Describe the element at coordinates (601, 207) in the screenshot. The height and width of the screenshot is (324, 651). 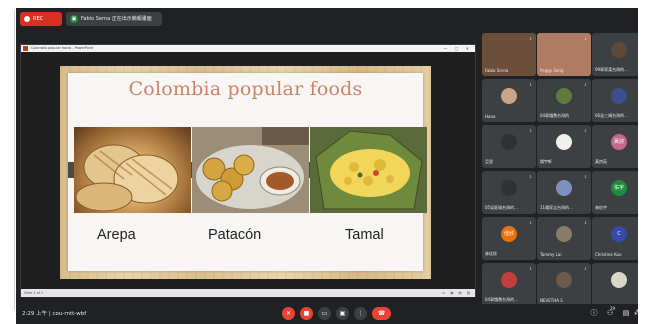
I see `participant-name: 林佑宇` at that location.